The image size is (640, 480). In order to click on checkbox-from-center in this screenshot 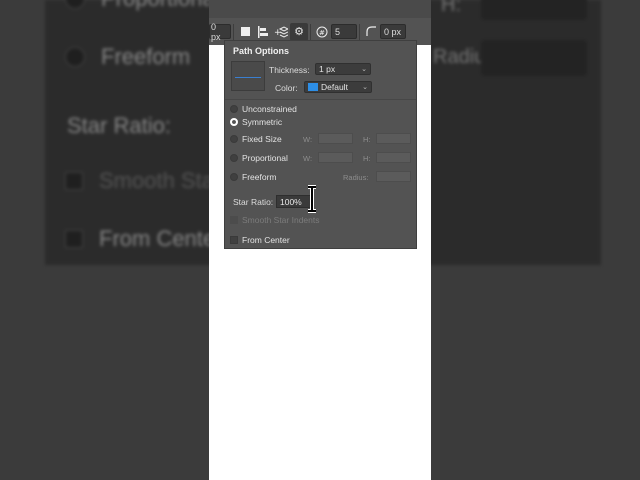, I will do `click(234, 240)`.